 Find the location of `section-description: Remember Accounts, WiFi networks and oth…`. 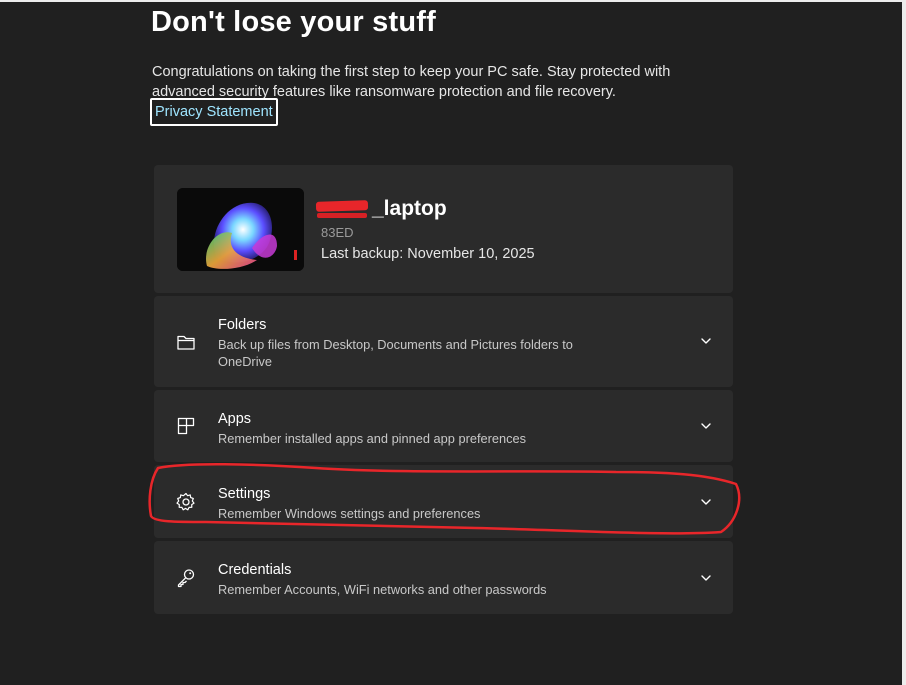

section-description: Remember Accounts, WiFi networks and oth… is located at coordinates (382, 589).